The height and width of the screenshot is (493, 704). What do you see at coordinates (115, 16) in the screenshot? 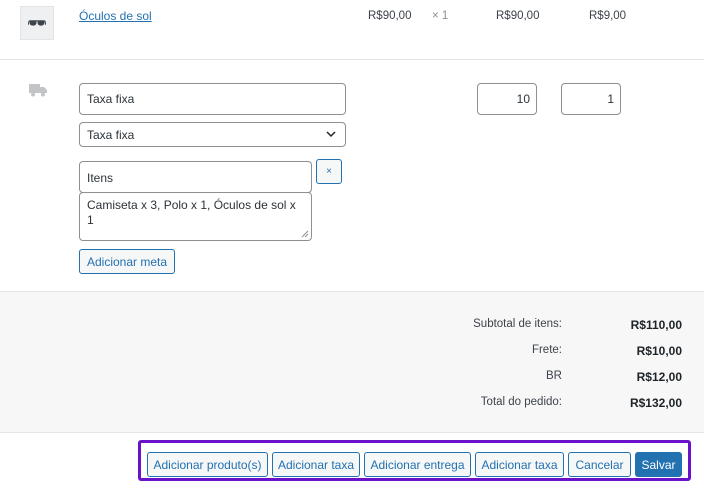
I see `product-name-link: Óculos de sol` at bounding box center [115, 16].